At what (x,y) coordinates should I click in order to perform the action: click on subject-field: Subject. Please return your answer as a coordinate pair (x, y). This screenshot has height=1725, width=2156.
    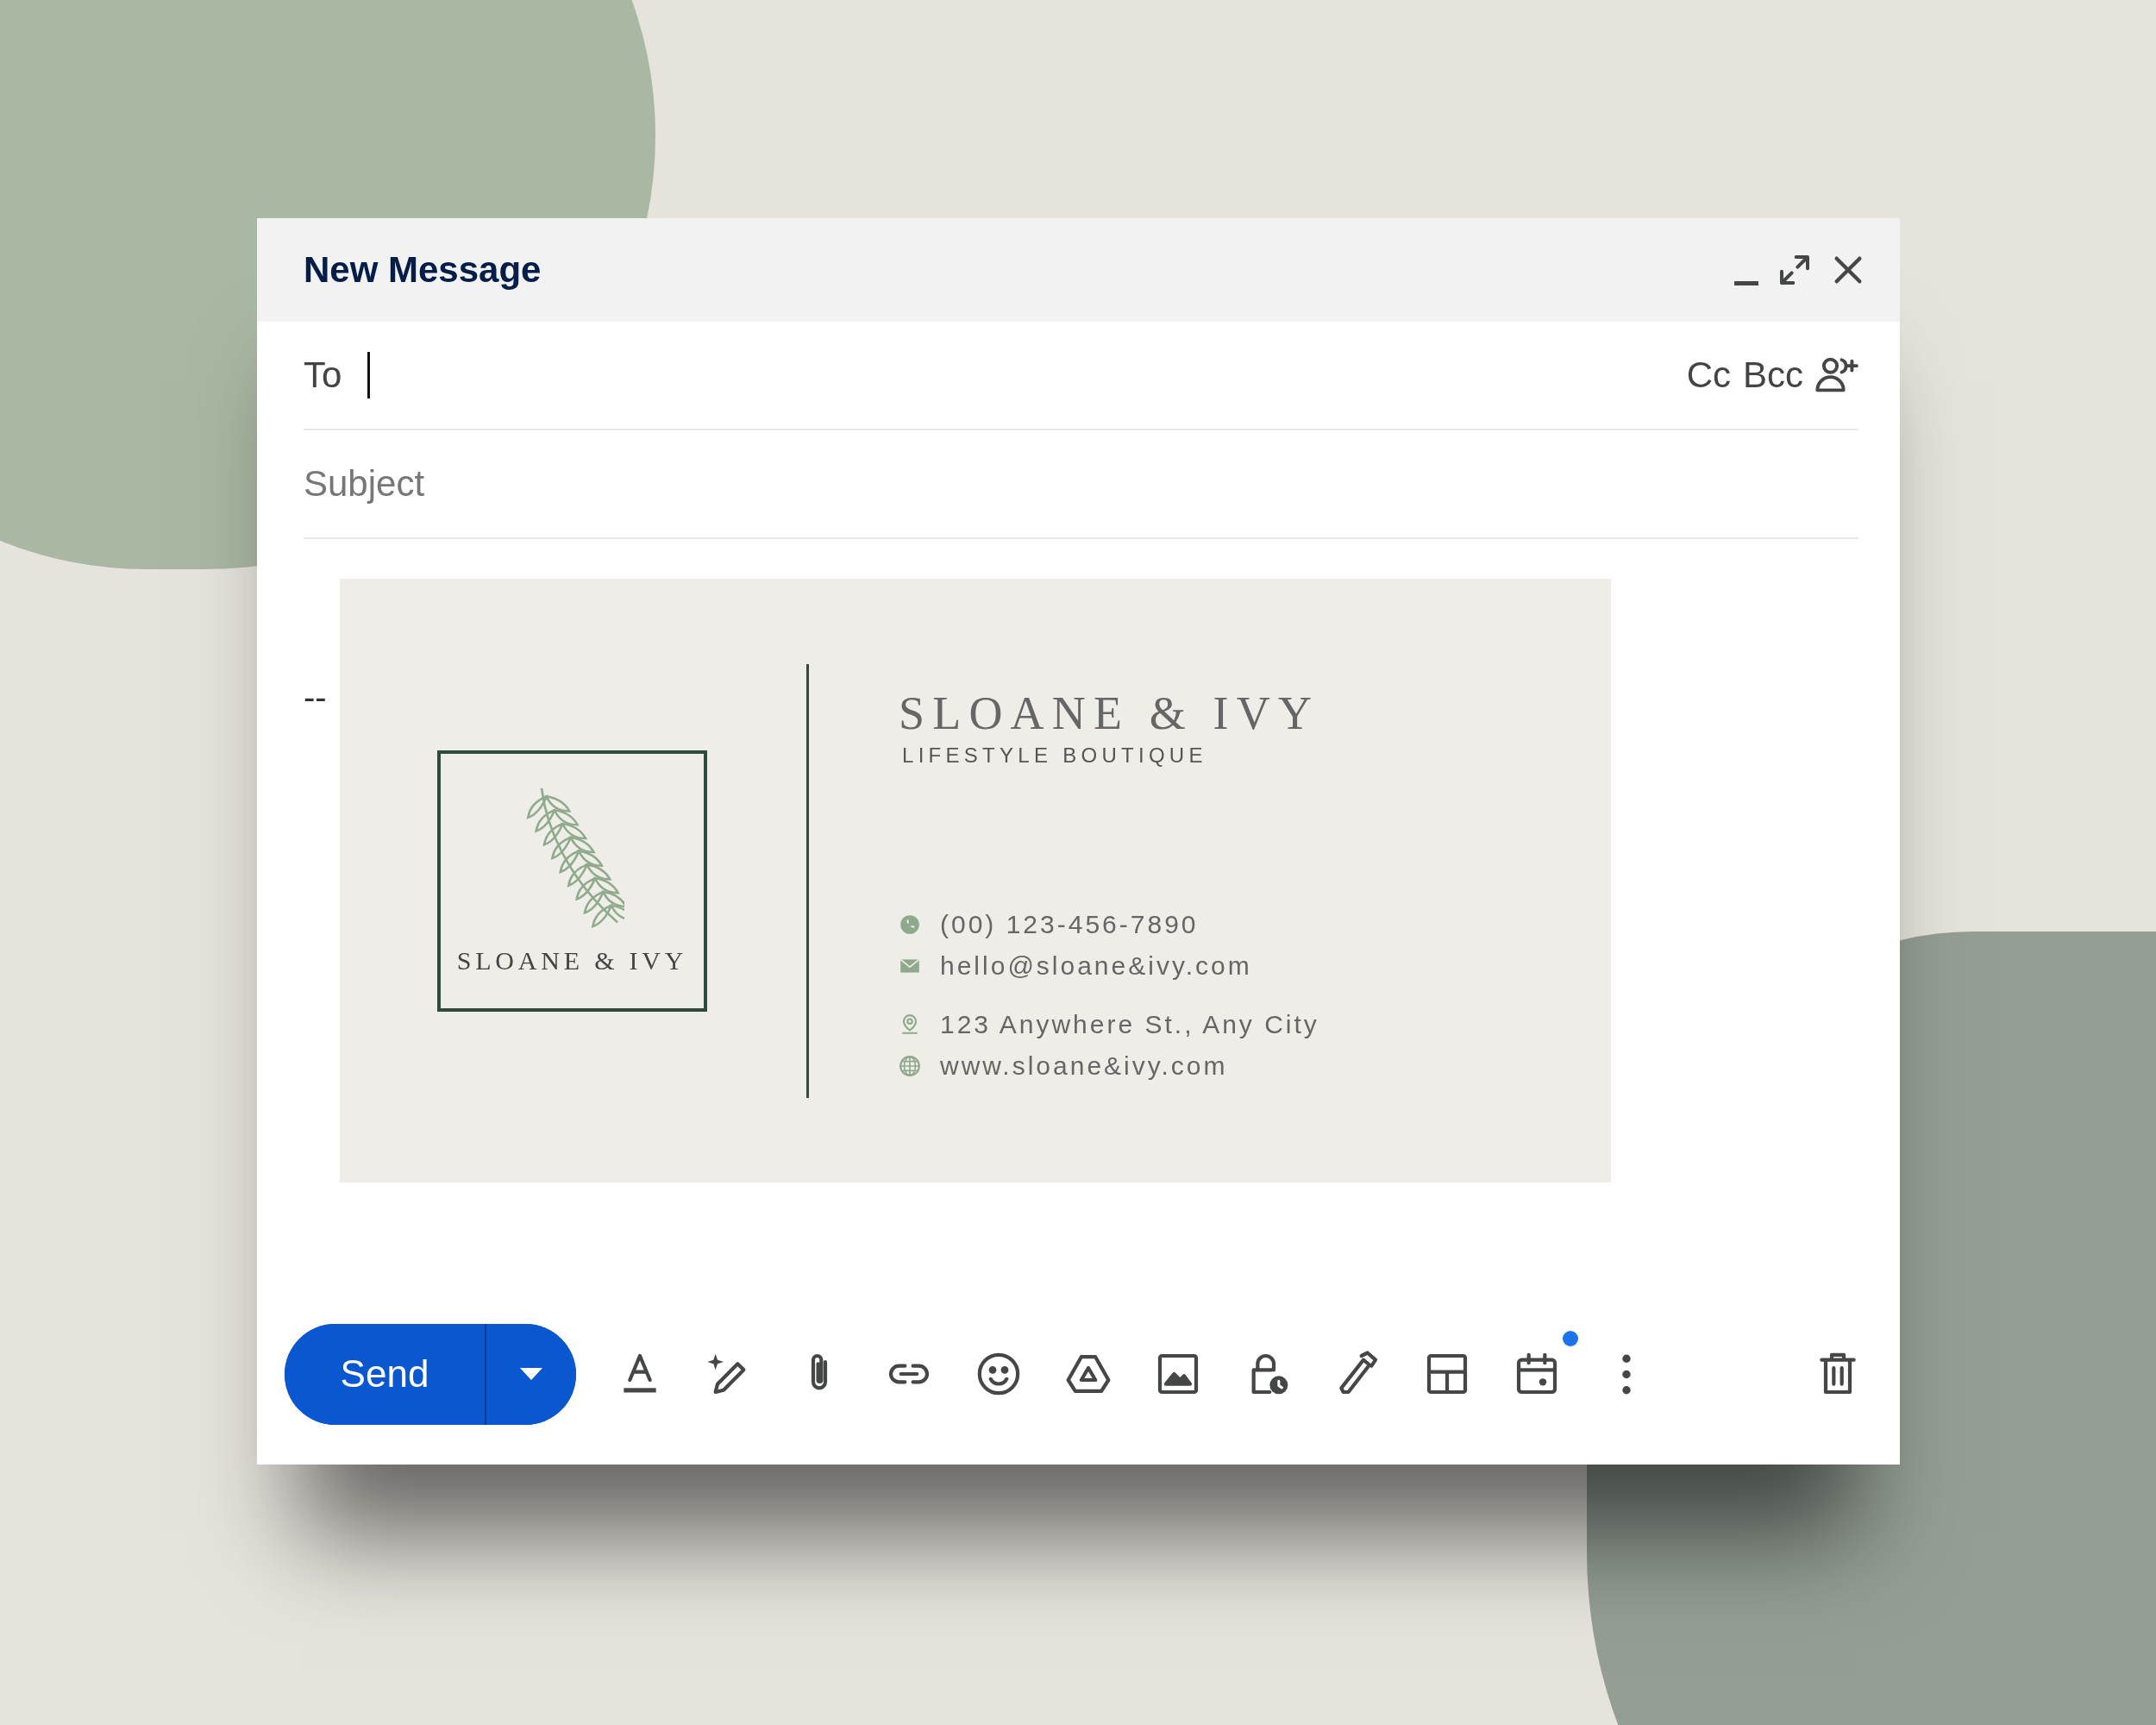
    Looking at the image, I should click on (1081, 484).